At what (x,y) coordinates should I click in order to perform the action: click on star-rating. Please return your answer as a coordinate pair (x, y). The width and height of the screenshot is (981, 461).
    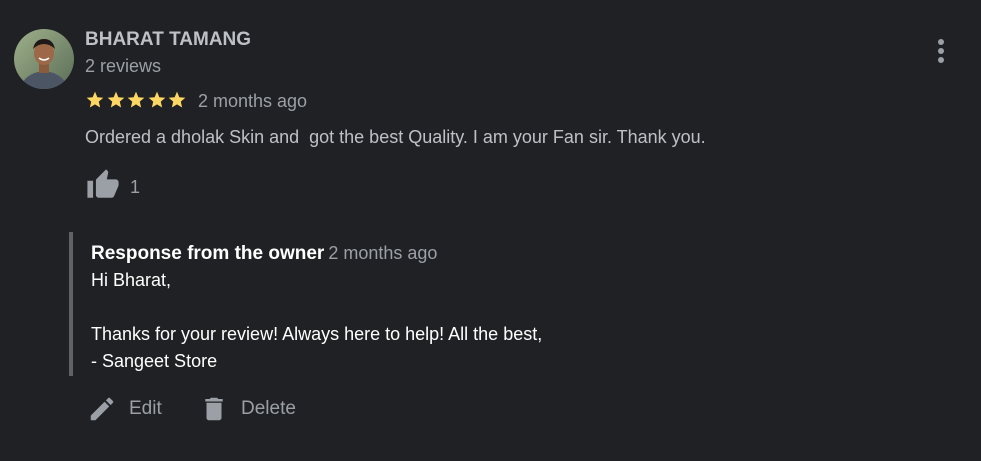
    Looking at the image, I should click on (136, 101).